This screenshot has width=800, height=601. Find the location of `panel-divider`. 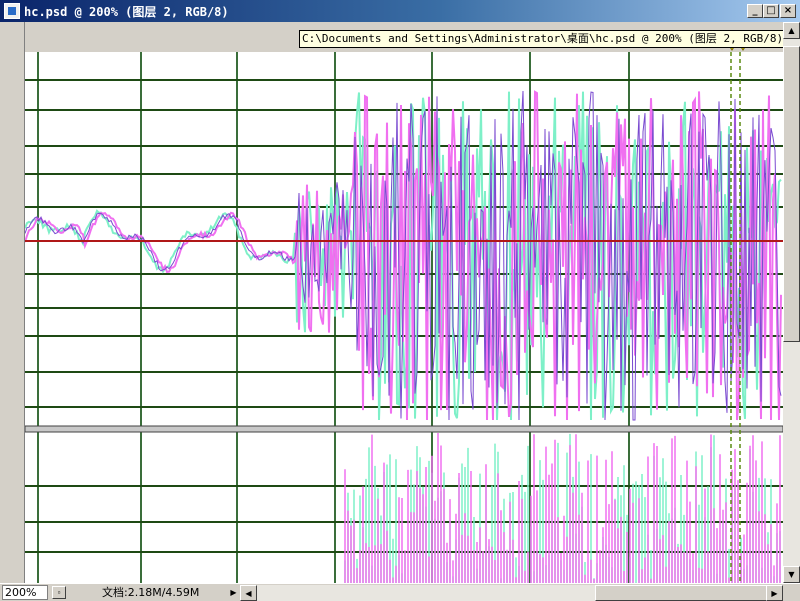

panel-divider is located at coordinates (404, 429).